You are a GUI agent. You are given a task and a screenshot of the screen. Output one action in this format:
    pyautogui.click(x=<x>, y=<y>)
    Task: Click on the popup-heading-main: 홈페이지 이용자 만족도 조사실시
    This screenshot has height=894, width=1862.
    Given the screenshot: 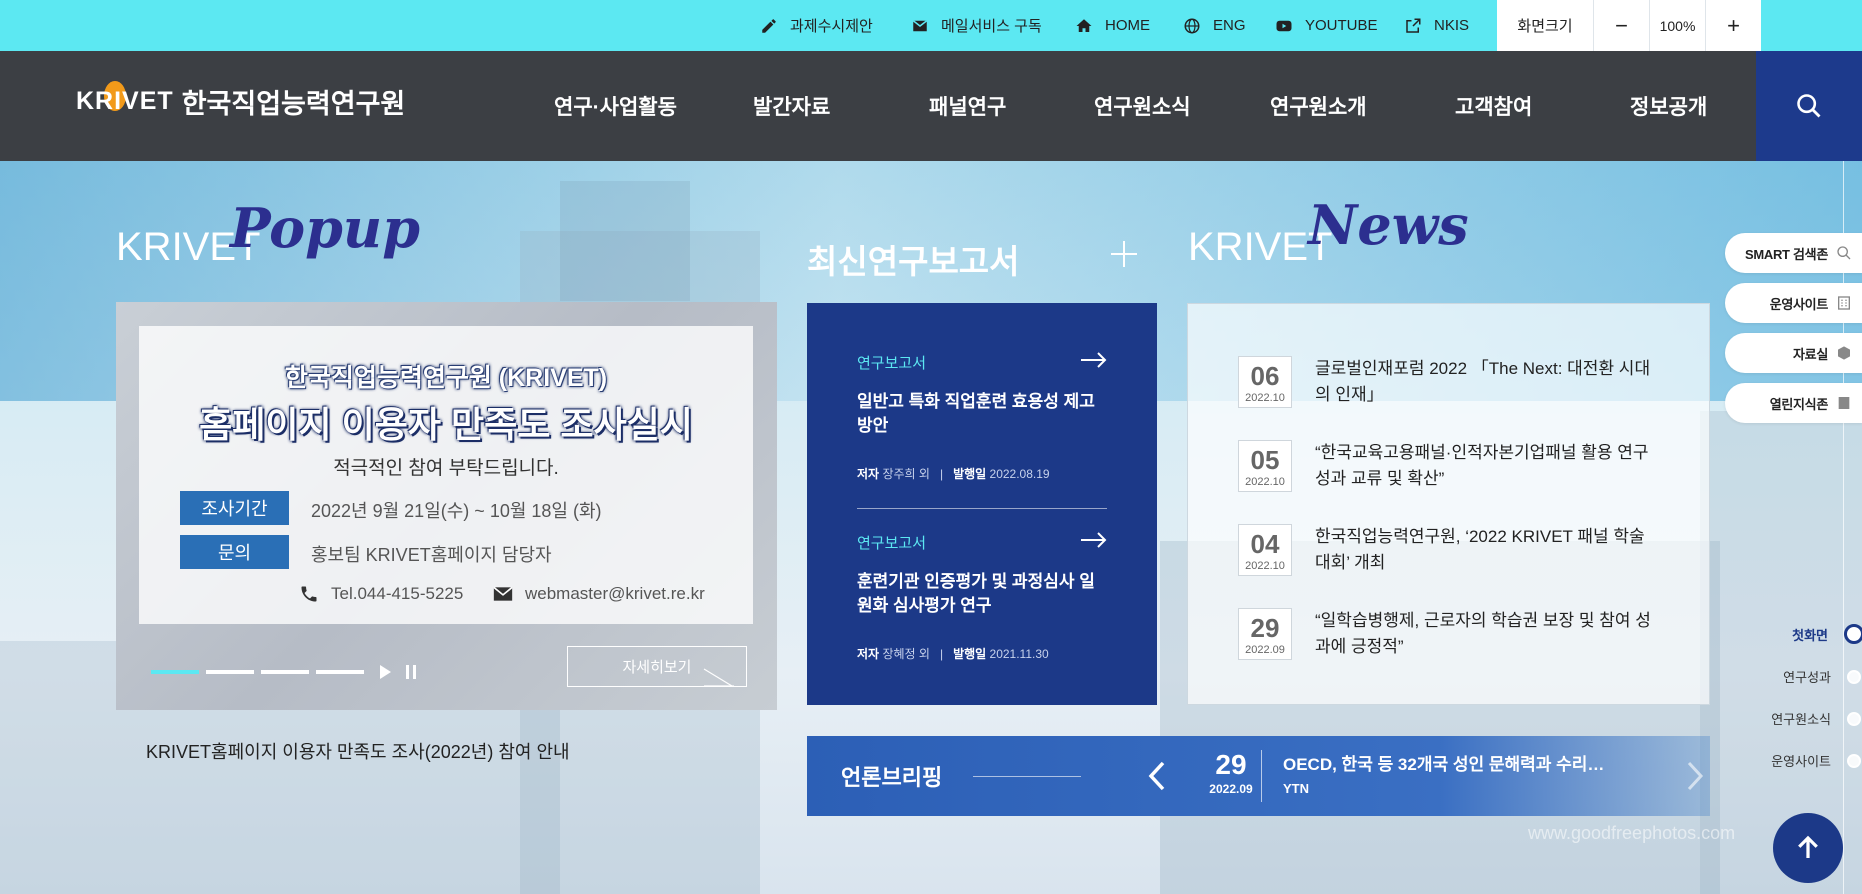 What is the action you would take?
    pyautogui.click(x=446, y=424)
    